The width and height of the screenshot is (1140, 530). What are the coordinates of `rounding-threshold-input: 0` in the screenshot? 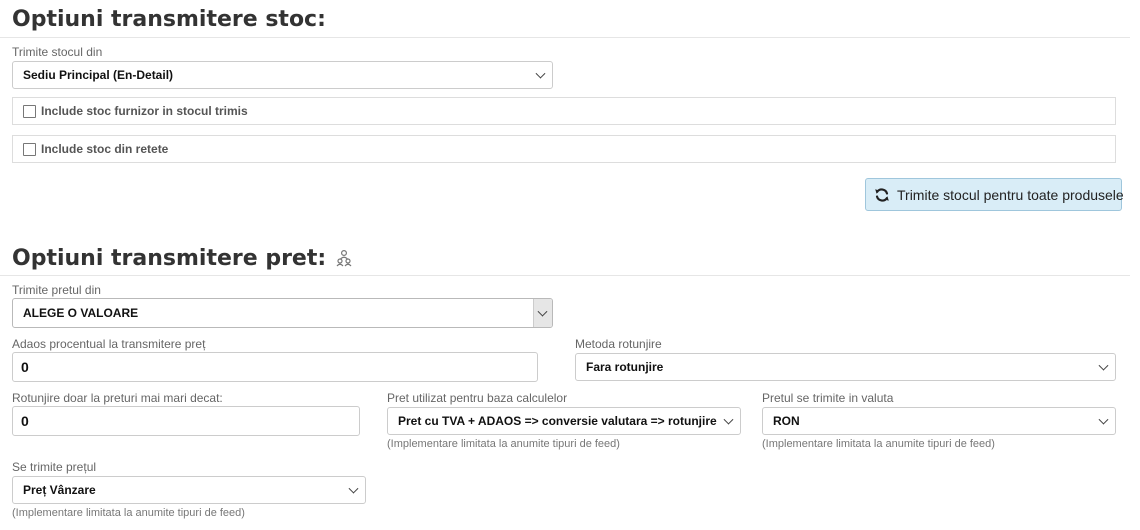 It's located at (186, 421).